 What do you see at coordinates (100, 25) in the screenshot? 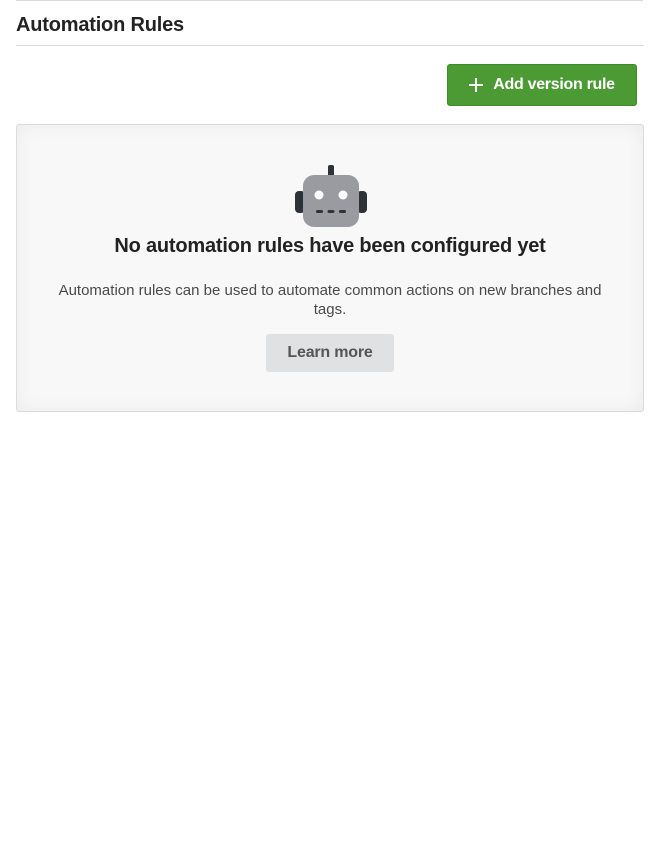
I see `page-title: Automation Rules` at bounding box center [100, 25].